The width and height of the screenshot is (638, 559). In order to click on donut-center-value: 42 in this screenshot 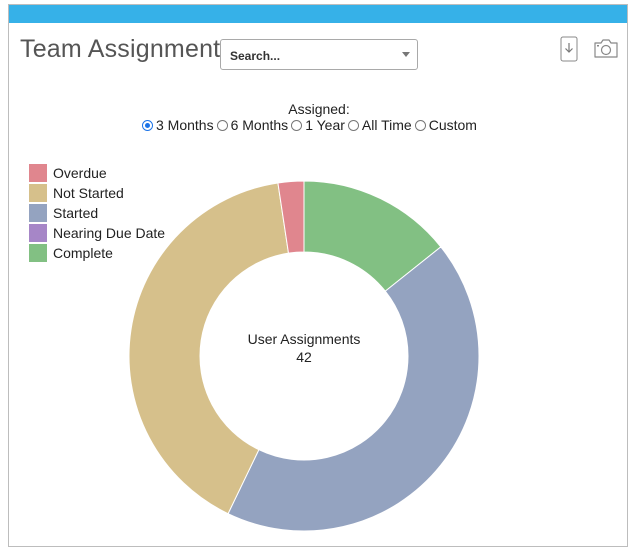, I will do `click(304, 357)`.